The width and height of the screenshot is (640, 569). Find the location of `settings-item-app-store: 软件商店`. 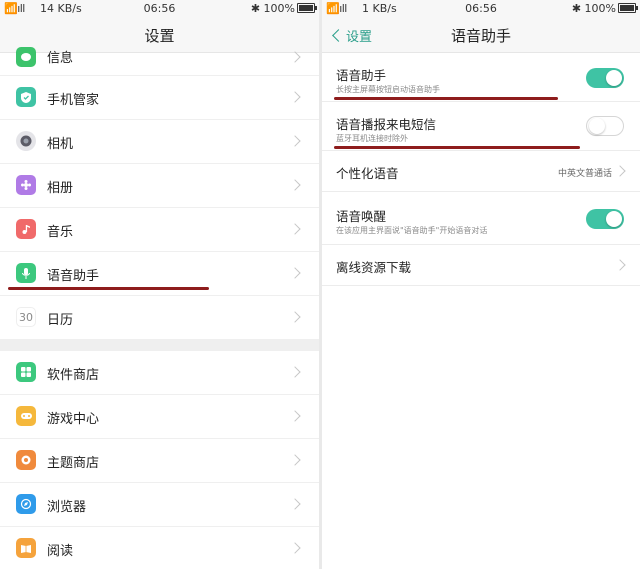

settings-item-app-store: 软件商店 is located at coordinates (159, 373).